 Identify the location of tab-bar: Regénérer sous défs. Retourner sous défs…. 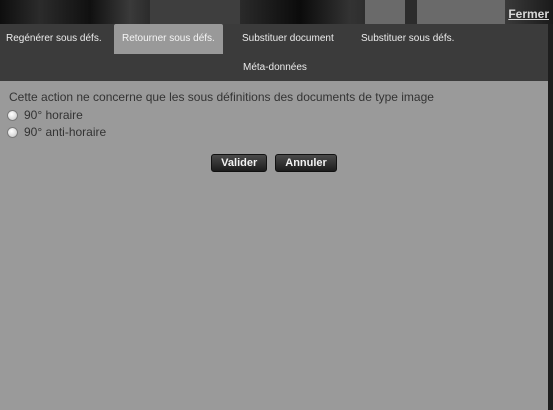
(274, 52).